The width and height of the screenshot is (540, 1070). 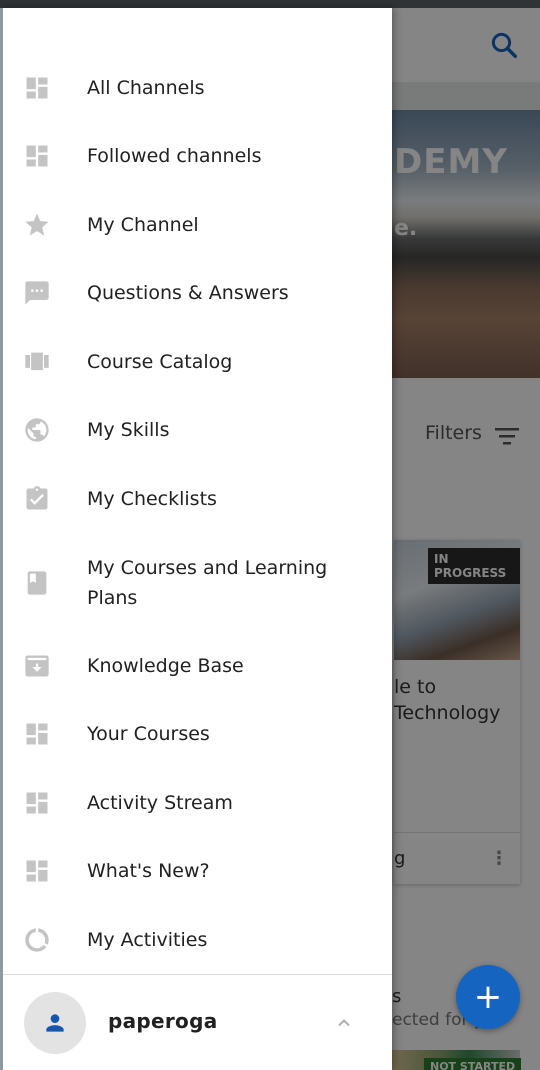 I want to click on username: paperoga, so click(x=163, y=1021).